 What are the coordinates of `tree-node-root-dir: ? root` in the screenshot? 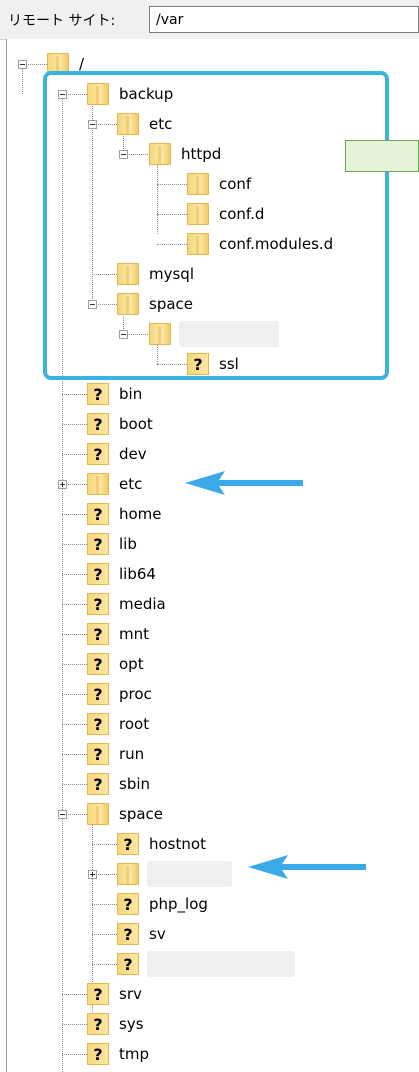 It's located at (118, 724).